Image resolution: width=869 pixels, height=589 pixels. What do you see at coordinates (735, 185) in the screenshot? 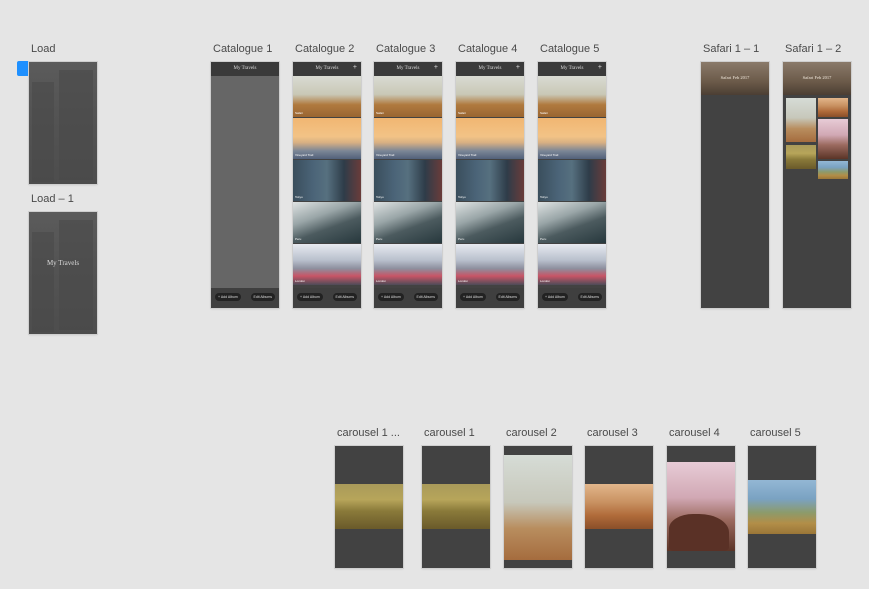
I see `artboard-safari-1-1: Safari Feb 2017` at bounding box center [735, 185].